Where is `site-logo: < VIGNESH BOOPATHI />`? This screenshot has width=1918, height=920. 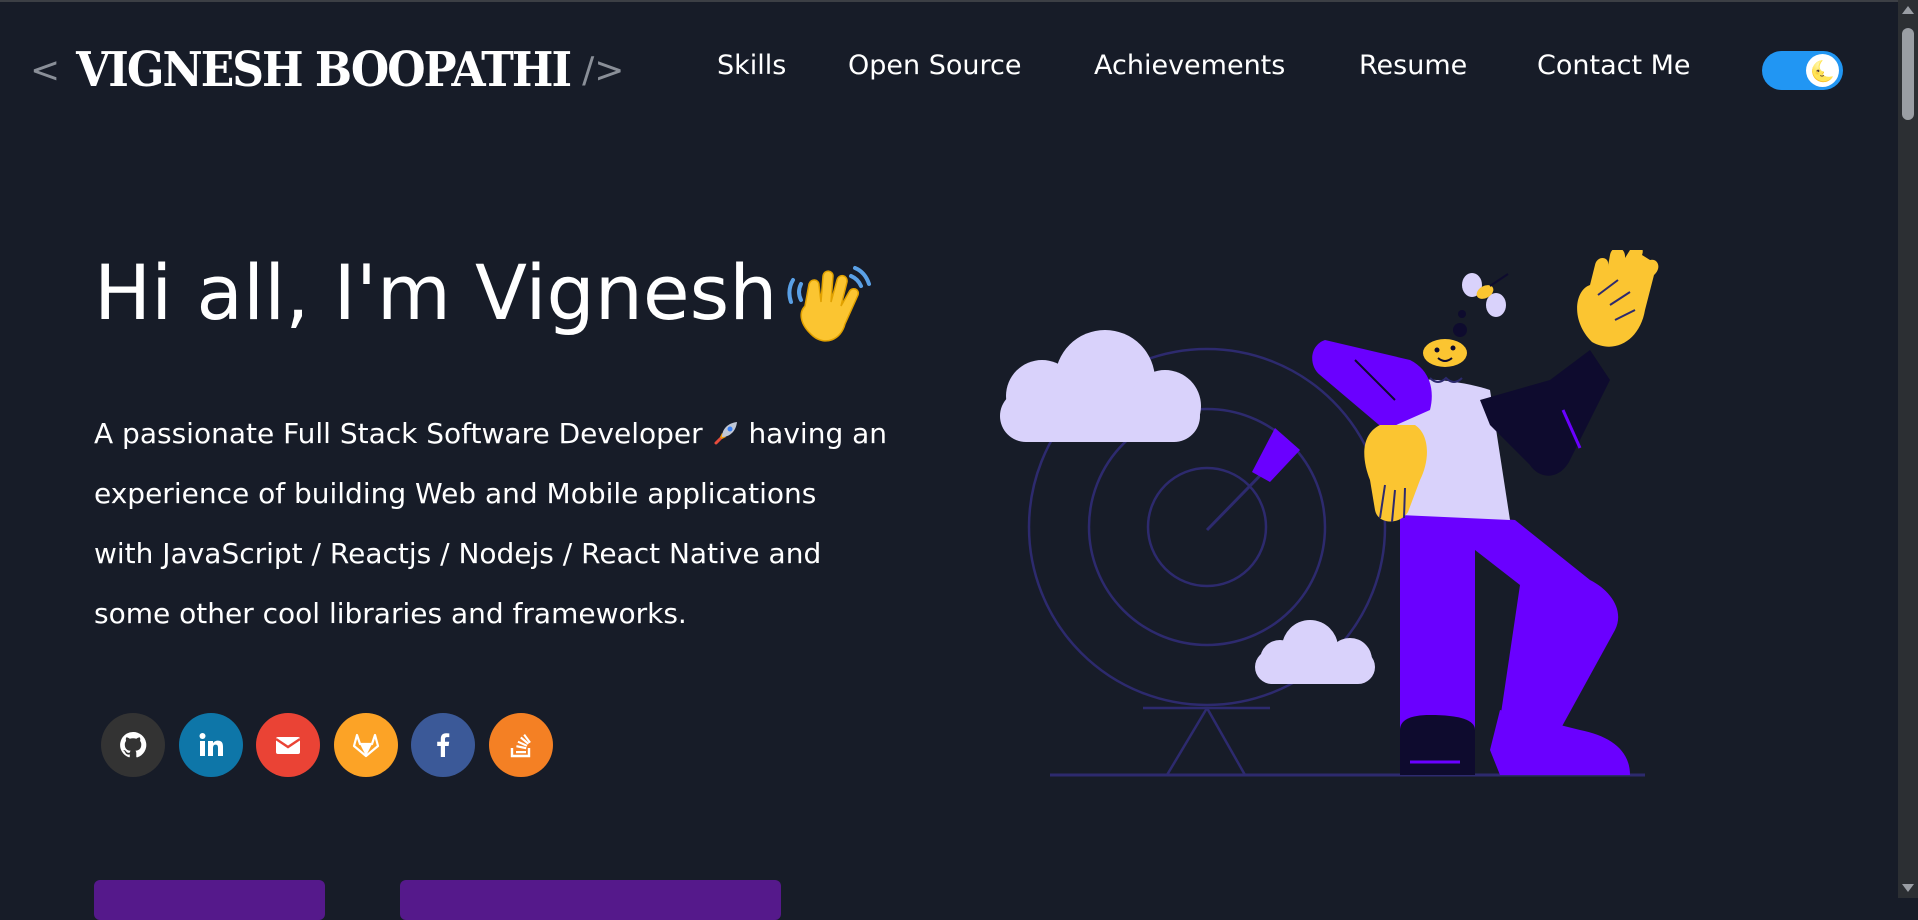
site-logo: < VIGNESH BOOPATHI /> is located at coordinates (327, 70).